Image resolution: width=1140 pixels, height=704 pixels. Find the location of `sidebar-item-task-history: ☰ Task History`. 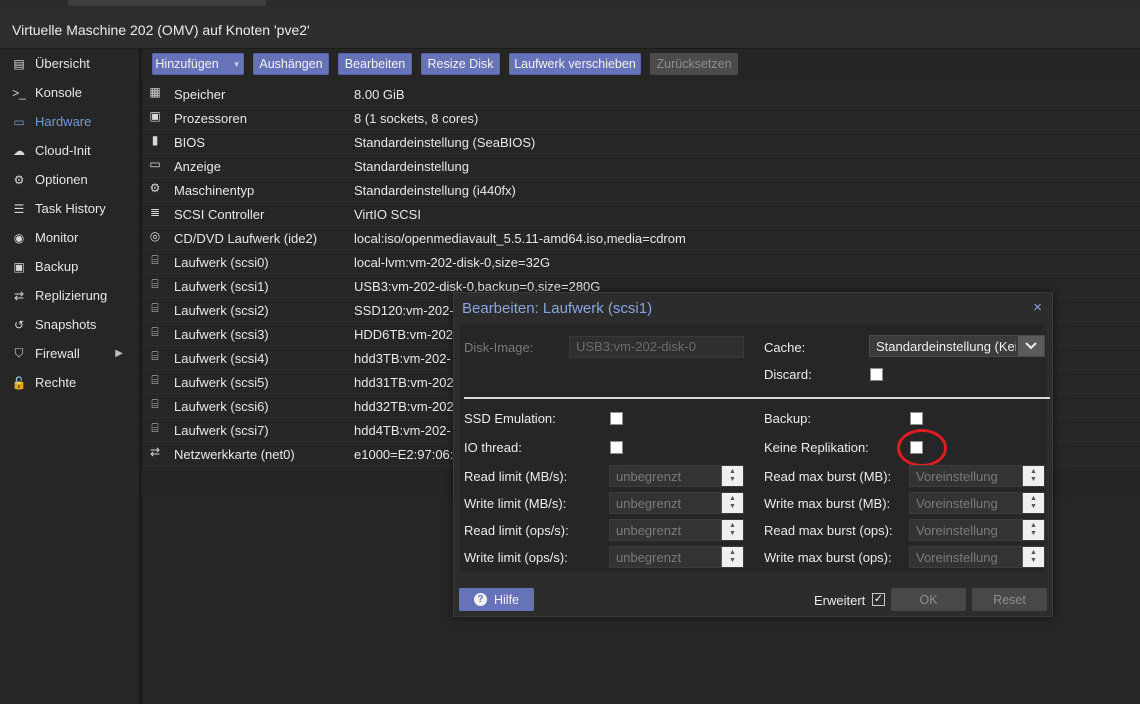

sidebar-item-task-history: ☰ Task History is located at coordinates (69, 208).